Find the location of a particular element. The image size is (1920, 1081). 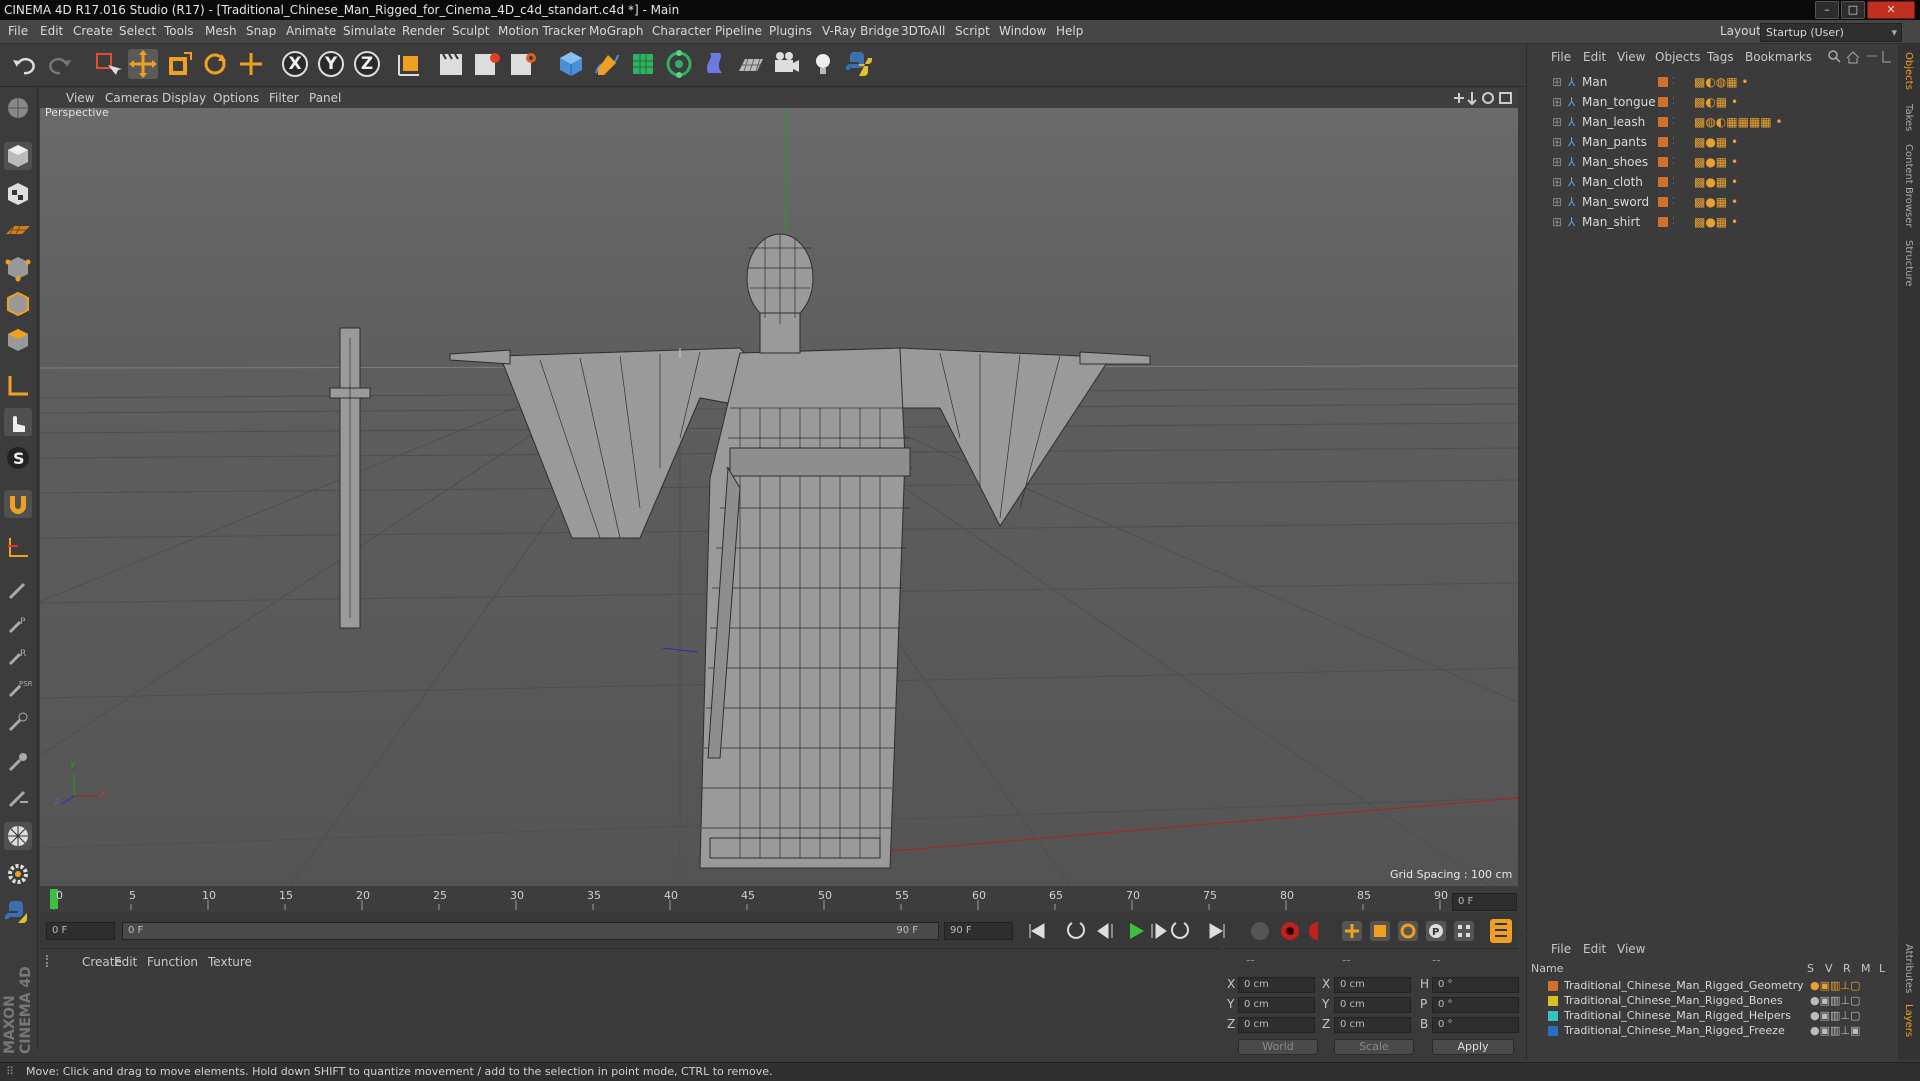

workplane-button is located at coordinates (18, 548).